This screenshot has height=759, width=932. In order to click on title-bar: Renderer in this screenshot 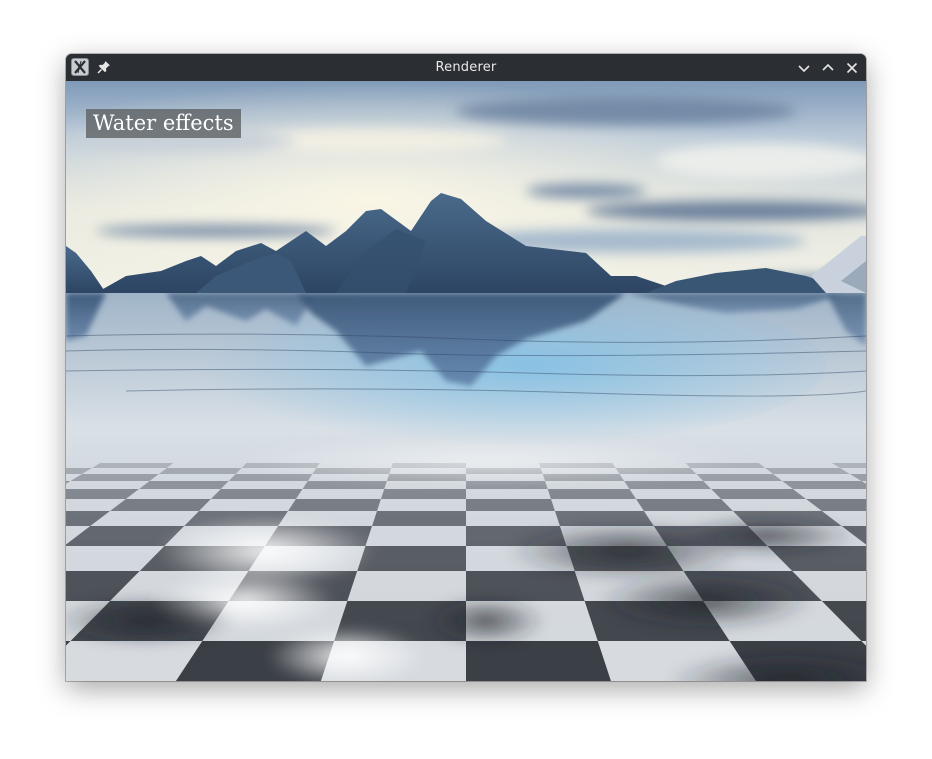, I will do `click(466, 67)`.